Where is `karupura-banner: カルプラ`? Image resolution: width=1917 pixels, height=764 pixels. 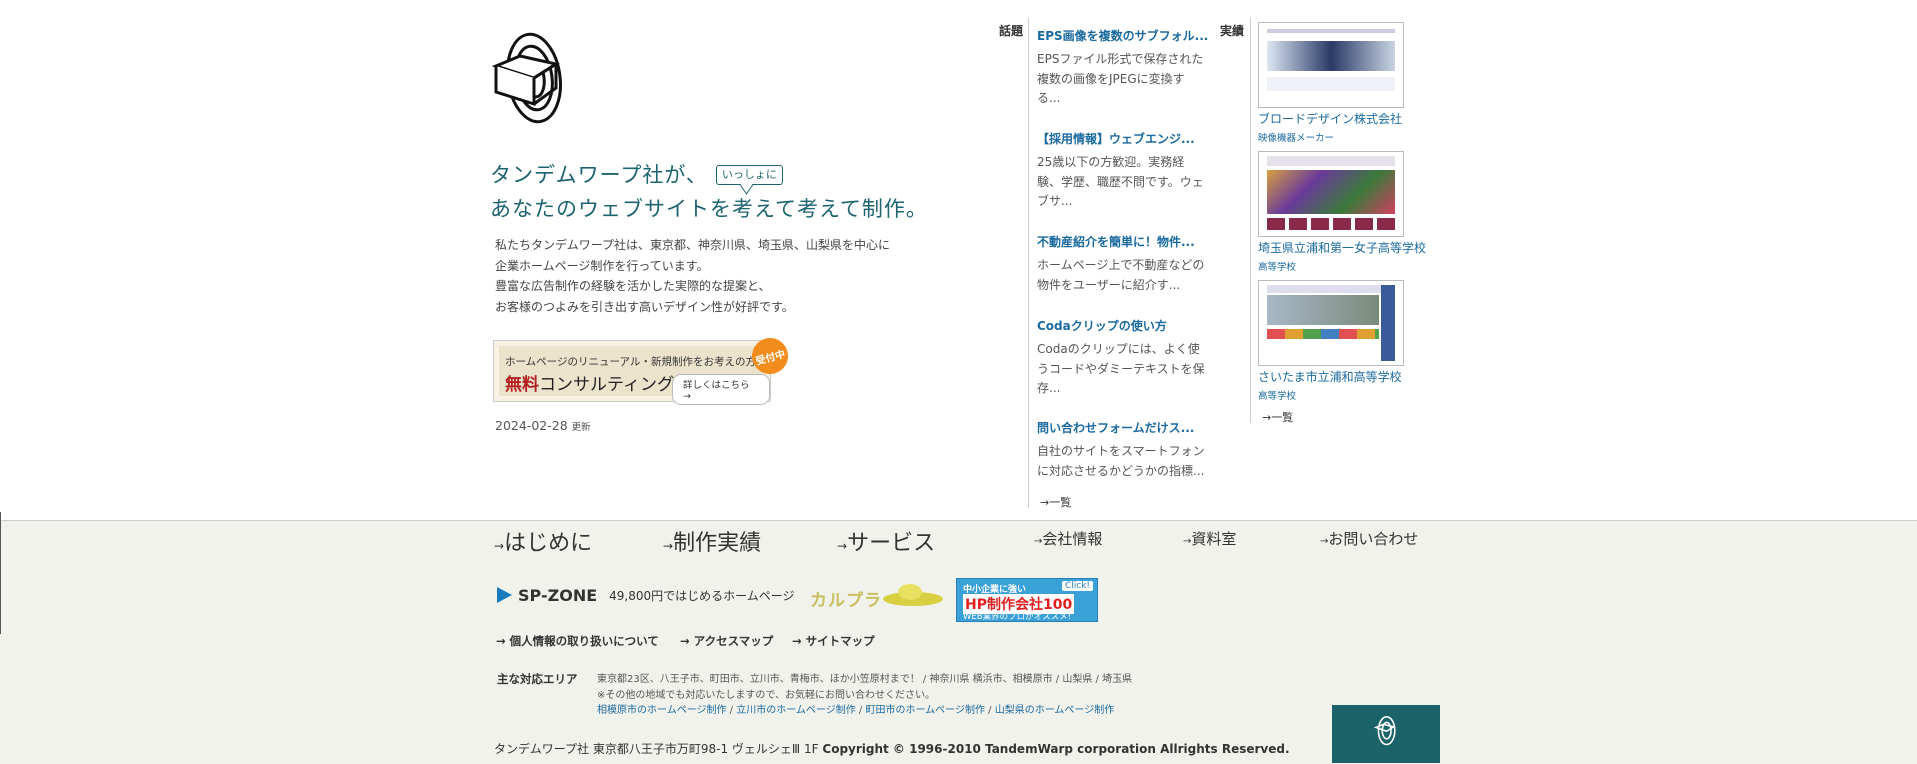
karupura-banner: カルプラ is located at coordinates (877, 595).